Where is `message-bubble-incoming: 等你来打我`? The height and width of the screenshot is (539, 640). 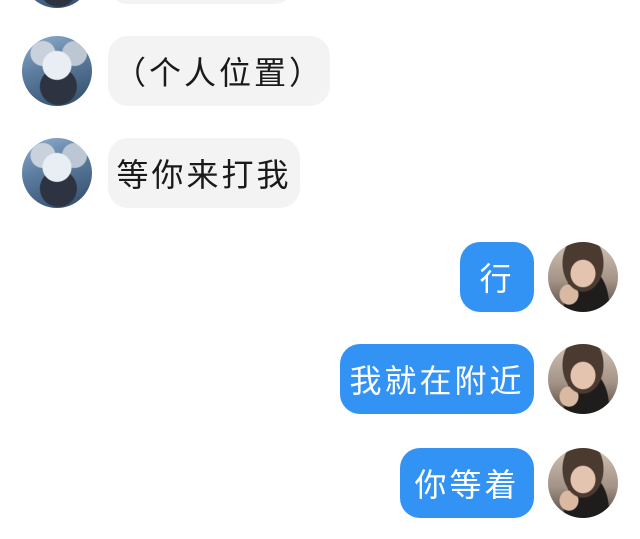
message-bubble-incoming: 等你来打我 is located at coordinates (204, 173).